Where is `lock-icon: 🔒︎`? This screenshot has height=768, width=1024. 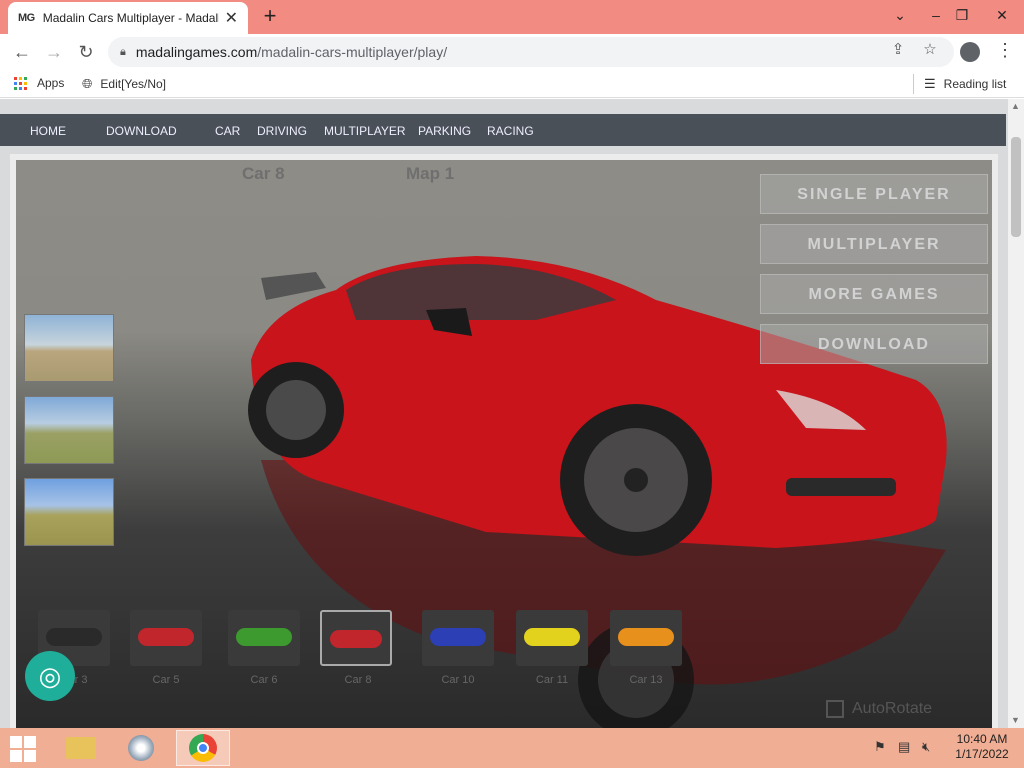
lock-icon: 🔒︎ is located at coordinates (123, 51).